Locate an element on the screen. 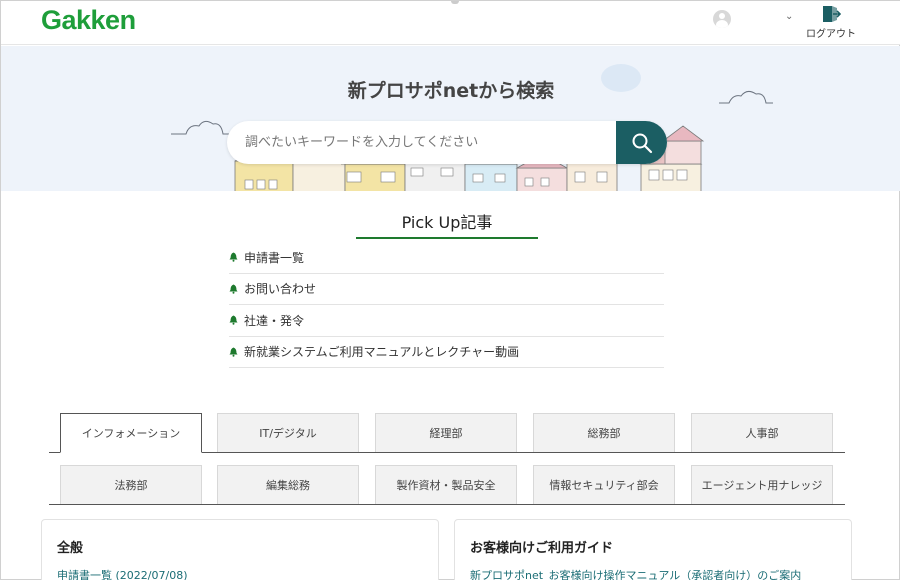 The image size is (900, 580). tab-agent-knowledge: エージェント用ナレッジ is located at coordinates (762, 484).